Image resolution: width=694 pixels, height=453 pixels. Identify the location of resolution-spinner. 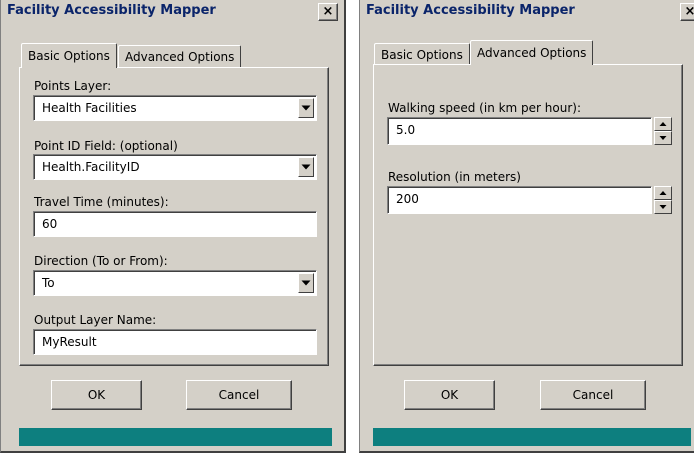
(663, 200).